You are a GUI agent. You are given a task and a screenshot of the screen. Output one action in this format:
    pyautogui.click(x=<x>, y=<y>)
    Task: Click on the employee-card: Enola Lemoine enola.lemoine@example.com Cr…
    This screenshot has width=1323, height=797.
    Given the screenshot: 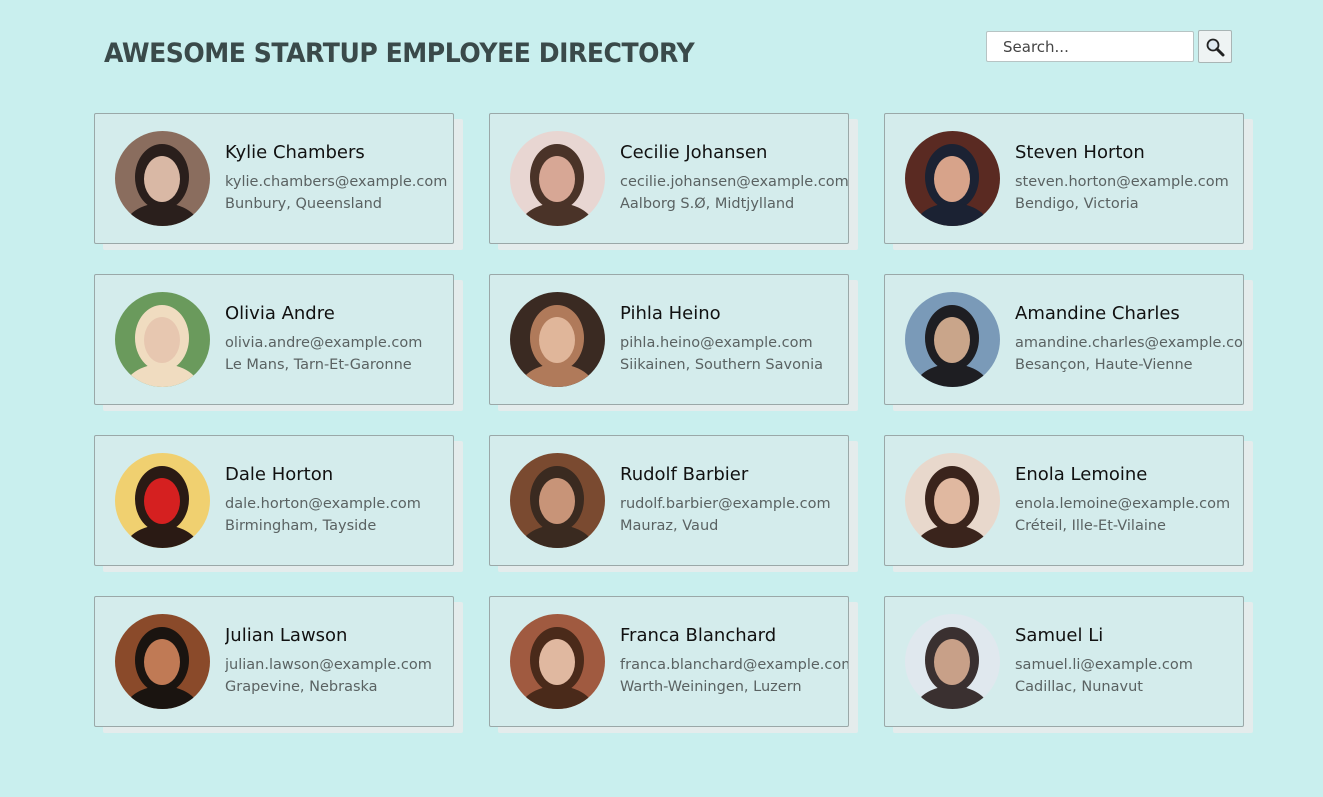 What is the action you would take?
    pyautogui.click(x=1064, y=500)
    